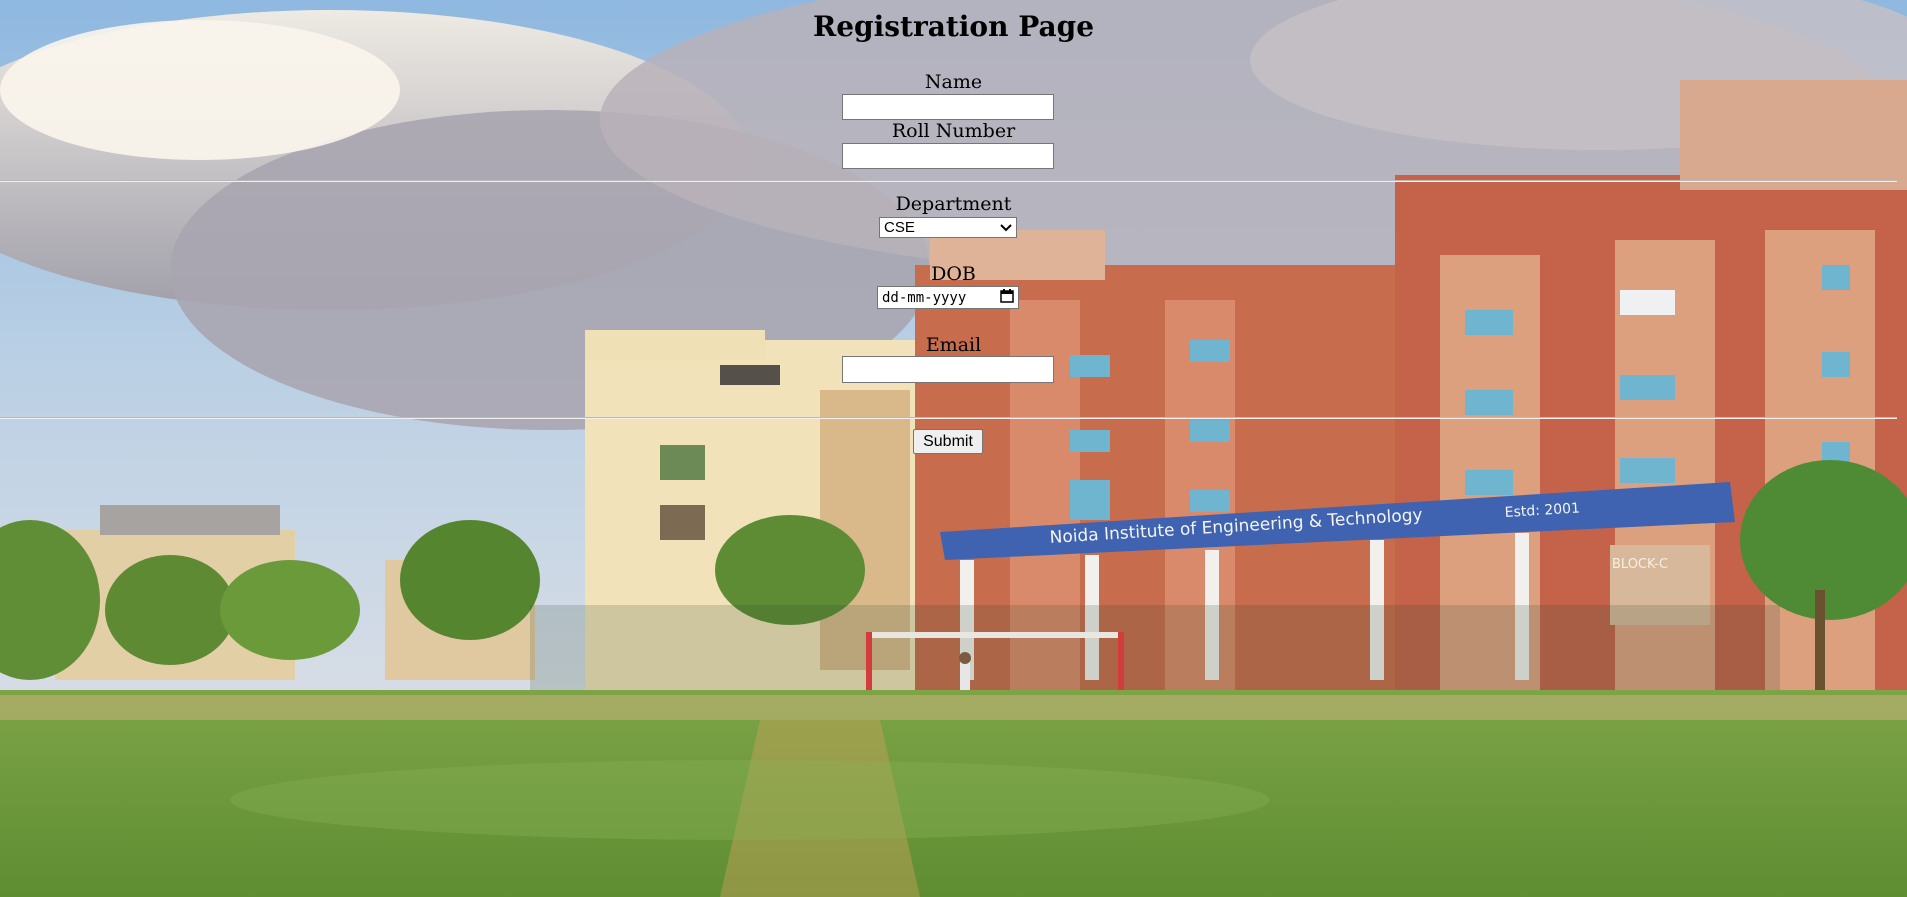 This screenshot has width=1907, height=897. Describe the element at coordinates (953, 26) in the screenshot. I see `page-title: Registration Page` at that location.